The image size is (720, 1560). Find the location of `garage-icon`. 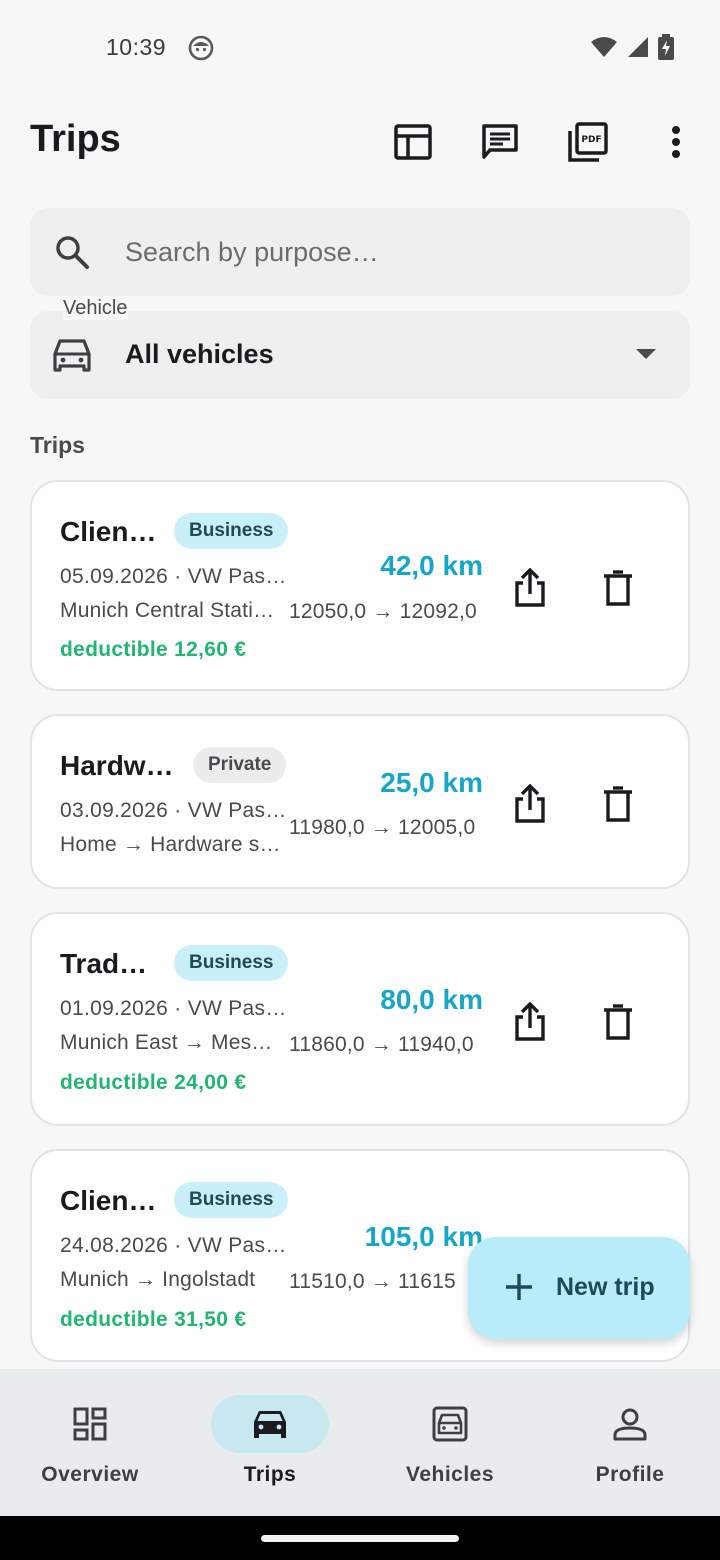

garage-icon is located at coordinates (450, 1424).